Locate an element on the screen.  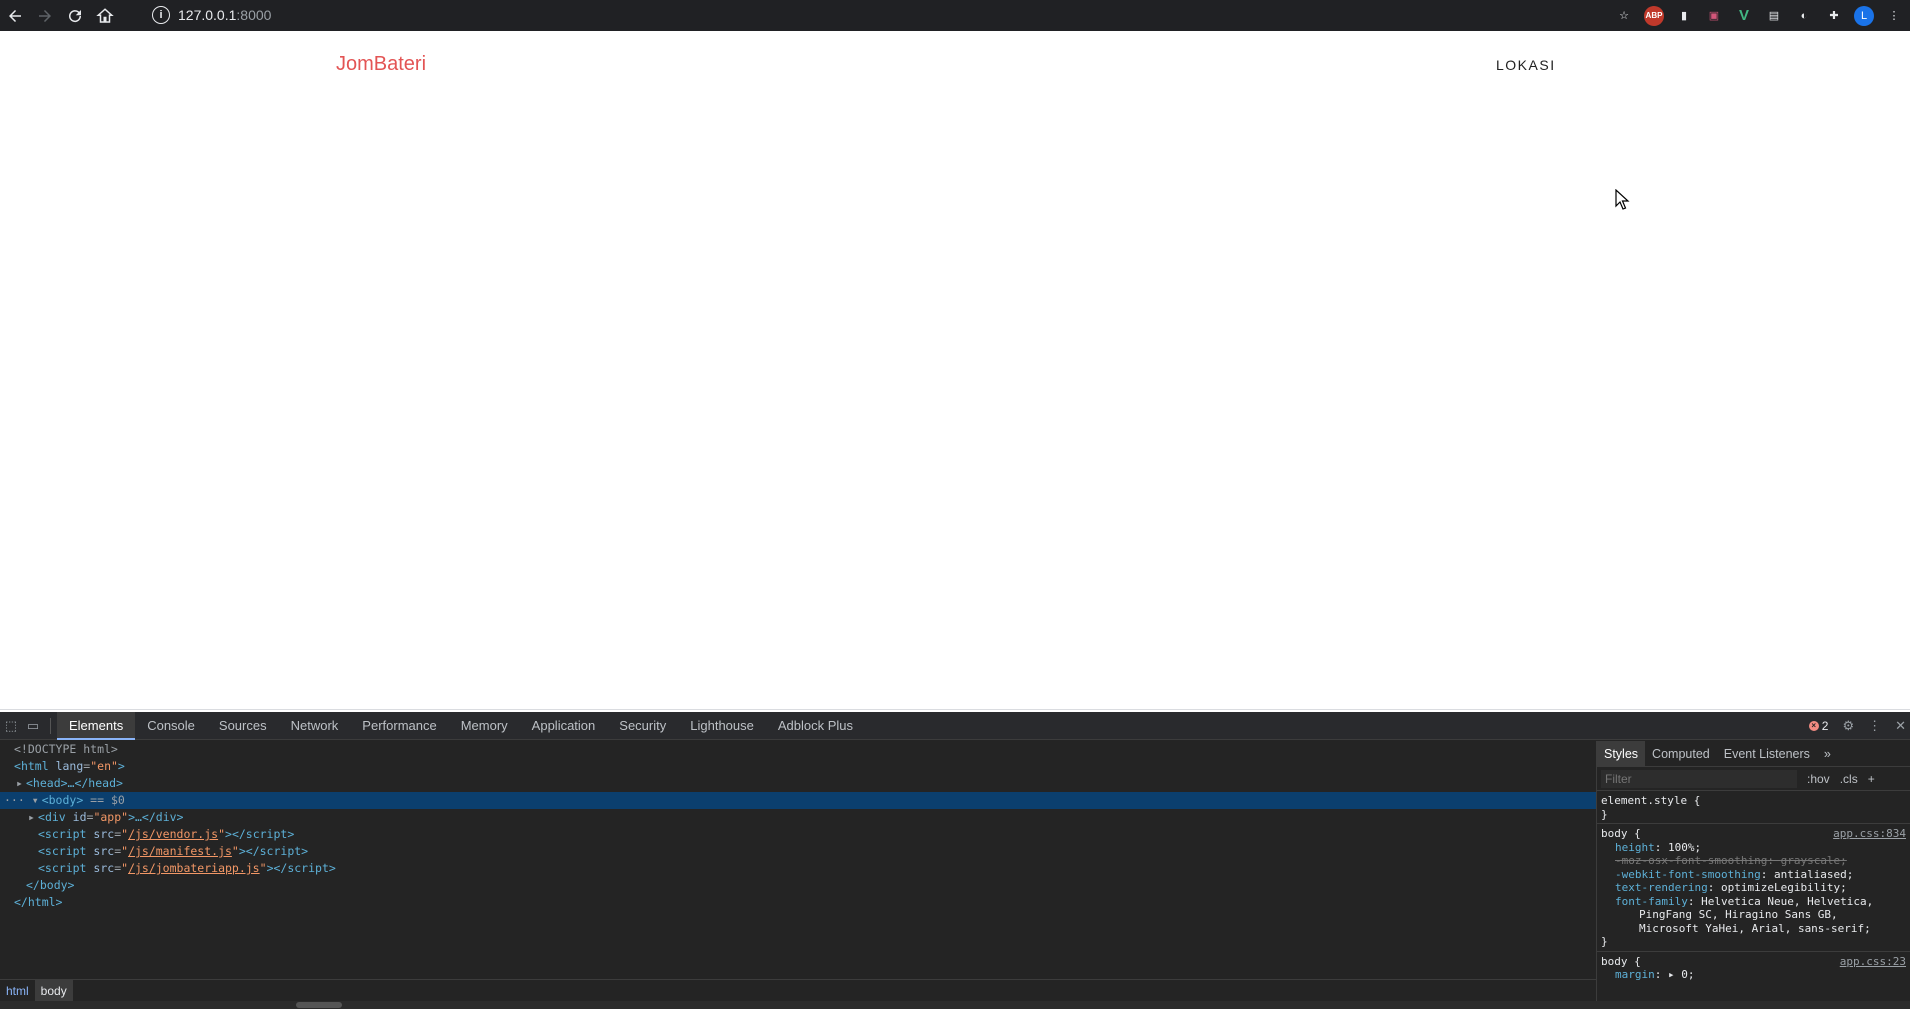
collapse-triangle-icon: ▾ is located at coordinates (37, 800).